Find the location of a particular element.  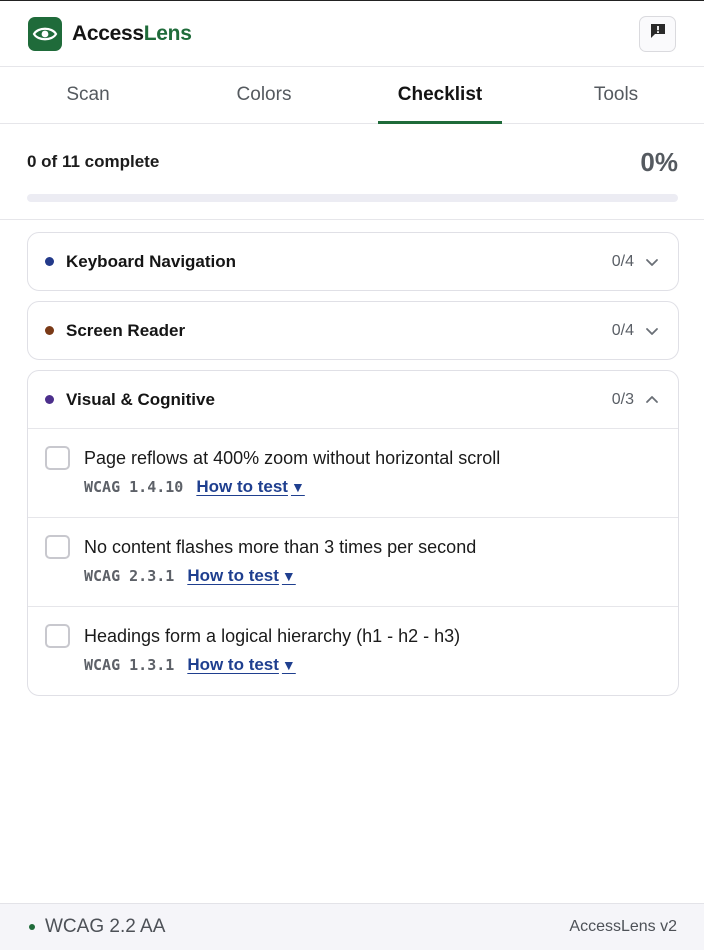

section-count: 0/3 is located at coordinates (622, 399).